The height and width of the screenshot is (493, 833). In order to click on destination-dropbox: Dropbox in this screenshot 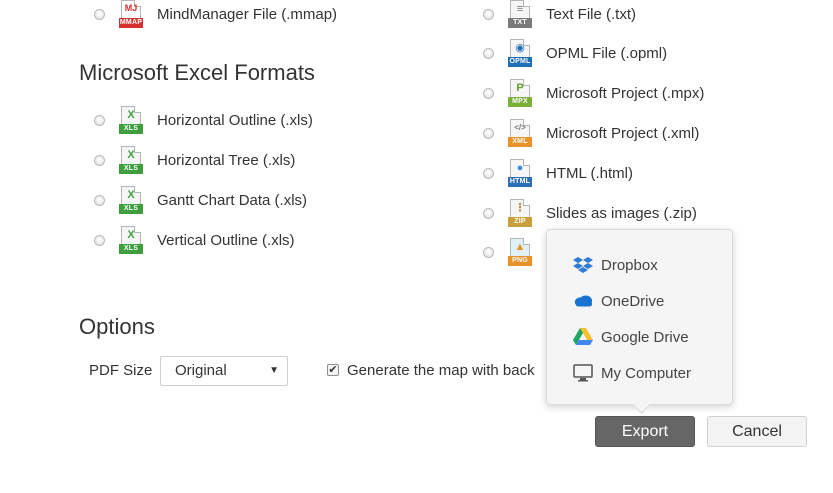, I will do `click(615, 265)`.